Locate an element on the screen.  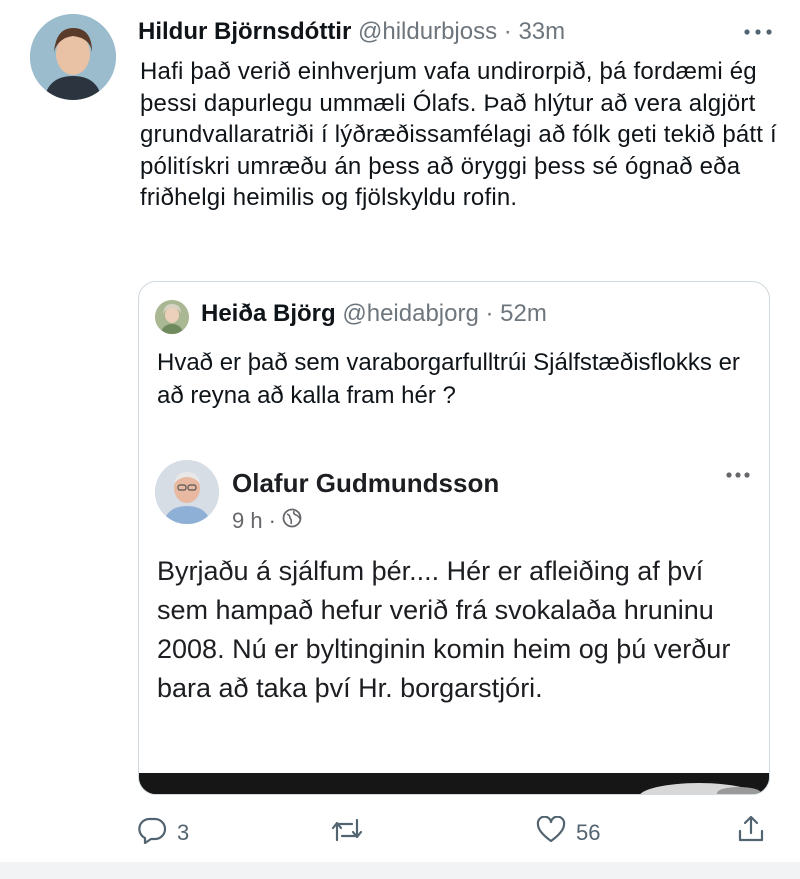
tweet-timestamp: 33m is located at coordinates (541, 31).